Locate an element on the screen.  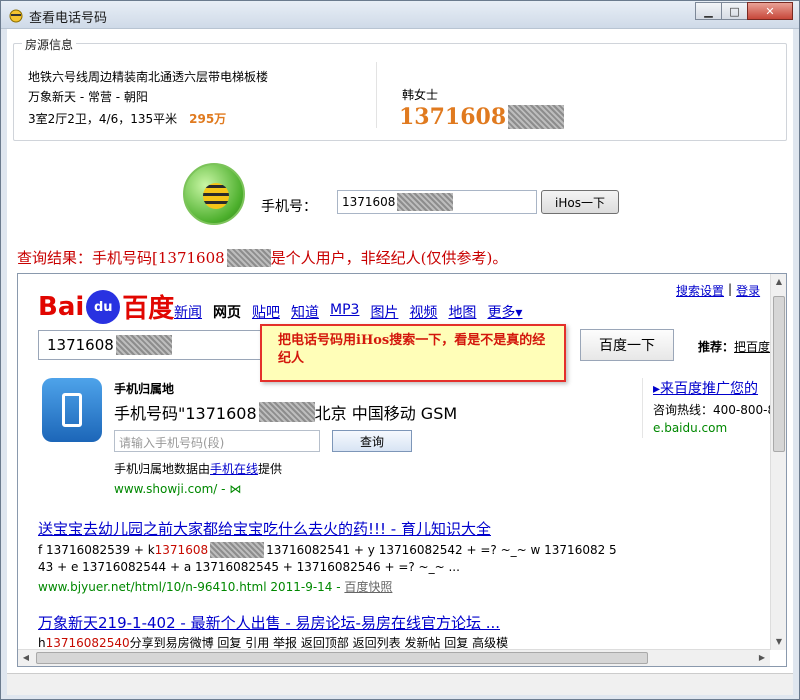
ad-title: ▸来百度推广您的 is located at coordinates (709, 388).